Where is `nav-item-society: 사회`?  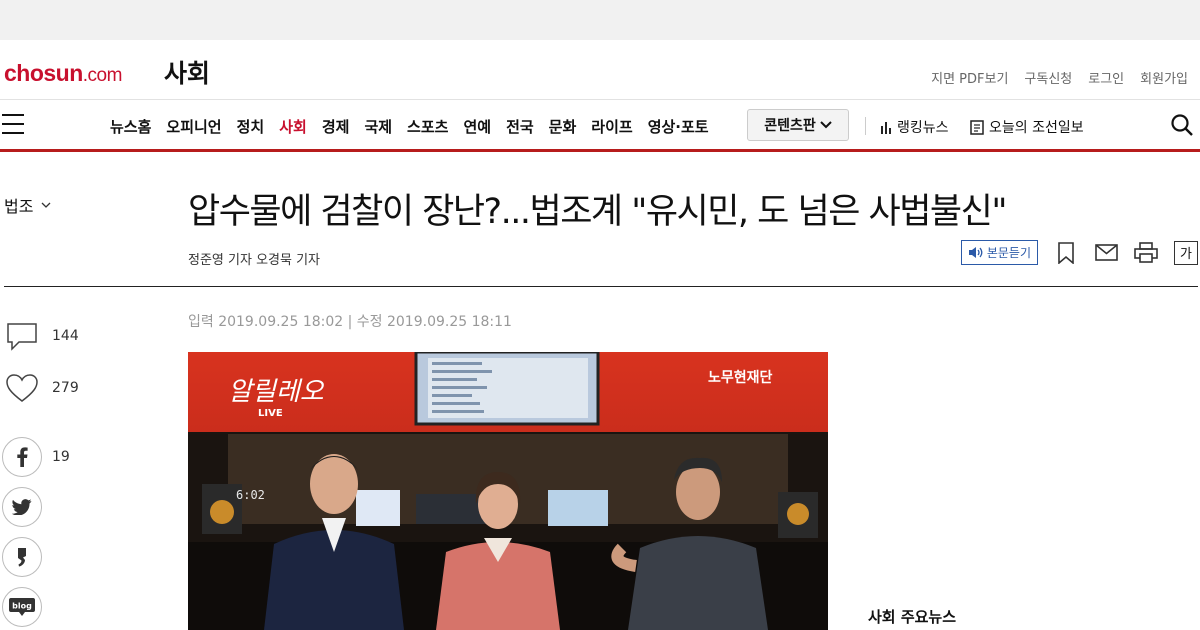 nav-item-society: 사회 is located at coordinates (293, 126).